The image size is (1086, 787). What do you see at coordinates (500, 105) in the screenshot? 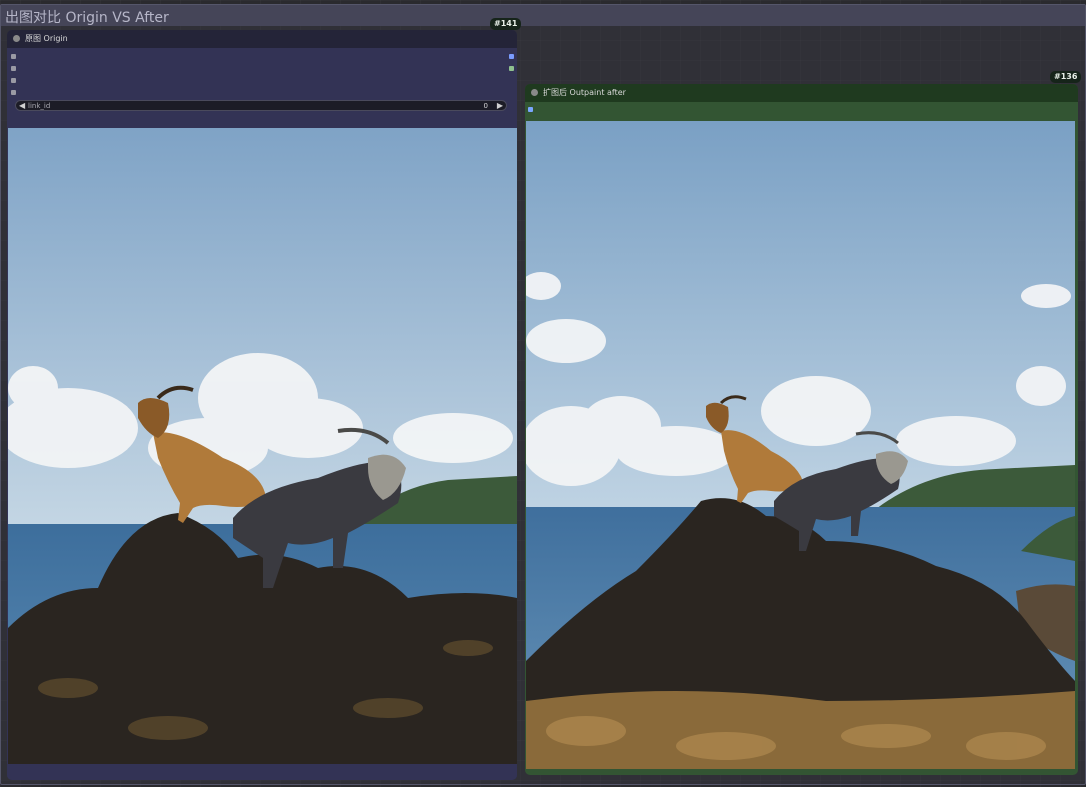
I see `increment-arrow-icon: ▶` at bounding box center [500, 105].